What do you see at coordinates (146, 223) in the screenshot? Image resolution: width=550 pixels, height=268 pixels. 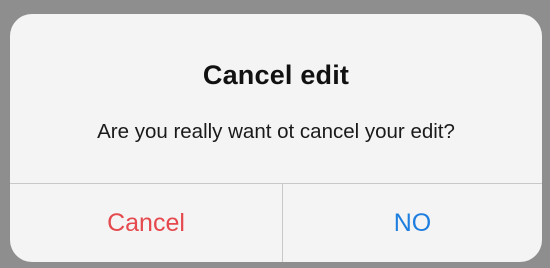 I see `cancel-button: Cancel` at bounding box center [146, 223].